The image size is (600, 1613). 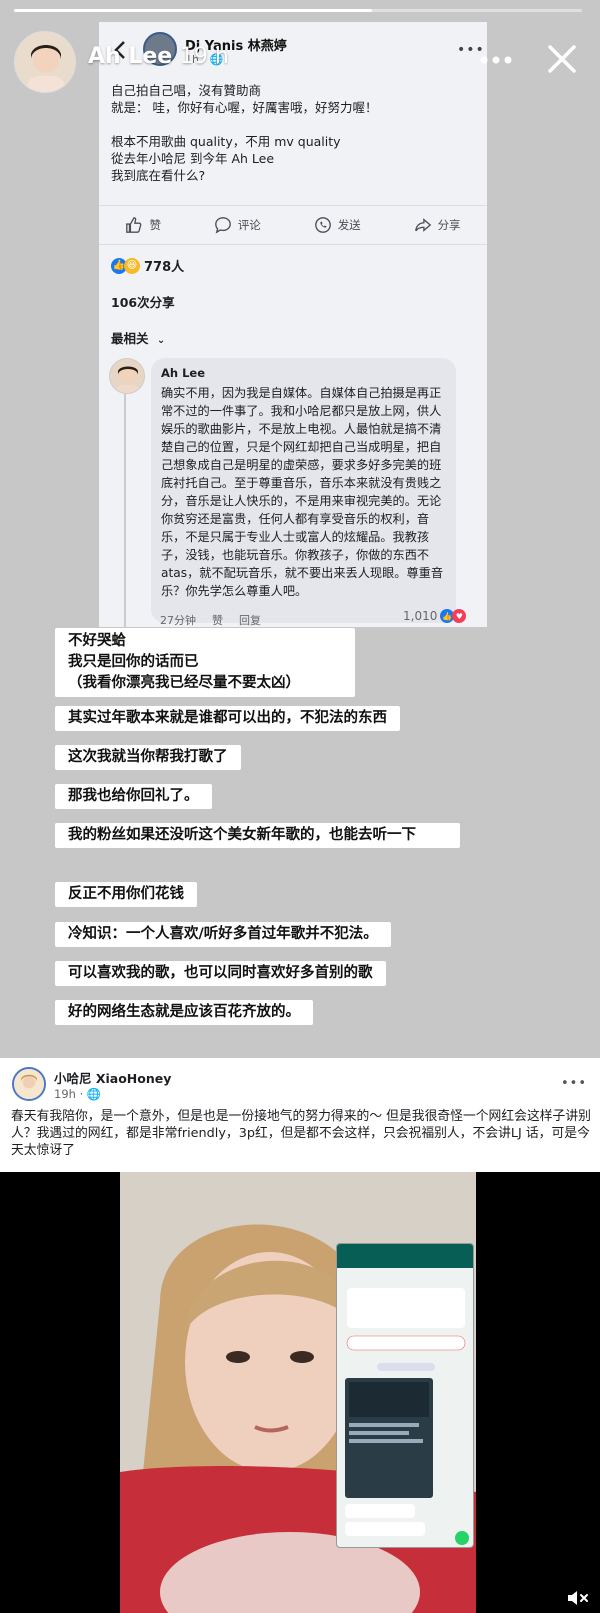 I want to click on post-more-icon: •••, so click(x=574, y=1083).